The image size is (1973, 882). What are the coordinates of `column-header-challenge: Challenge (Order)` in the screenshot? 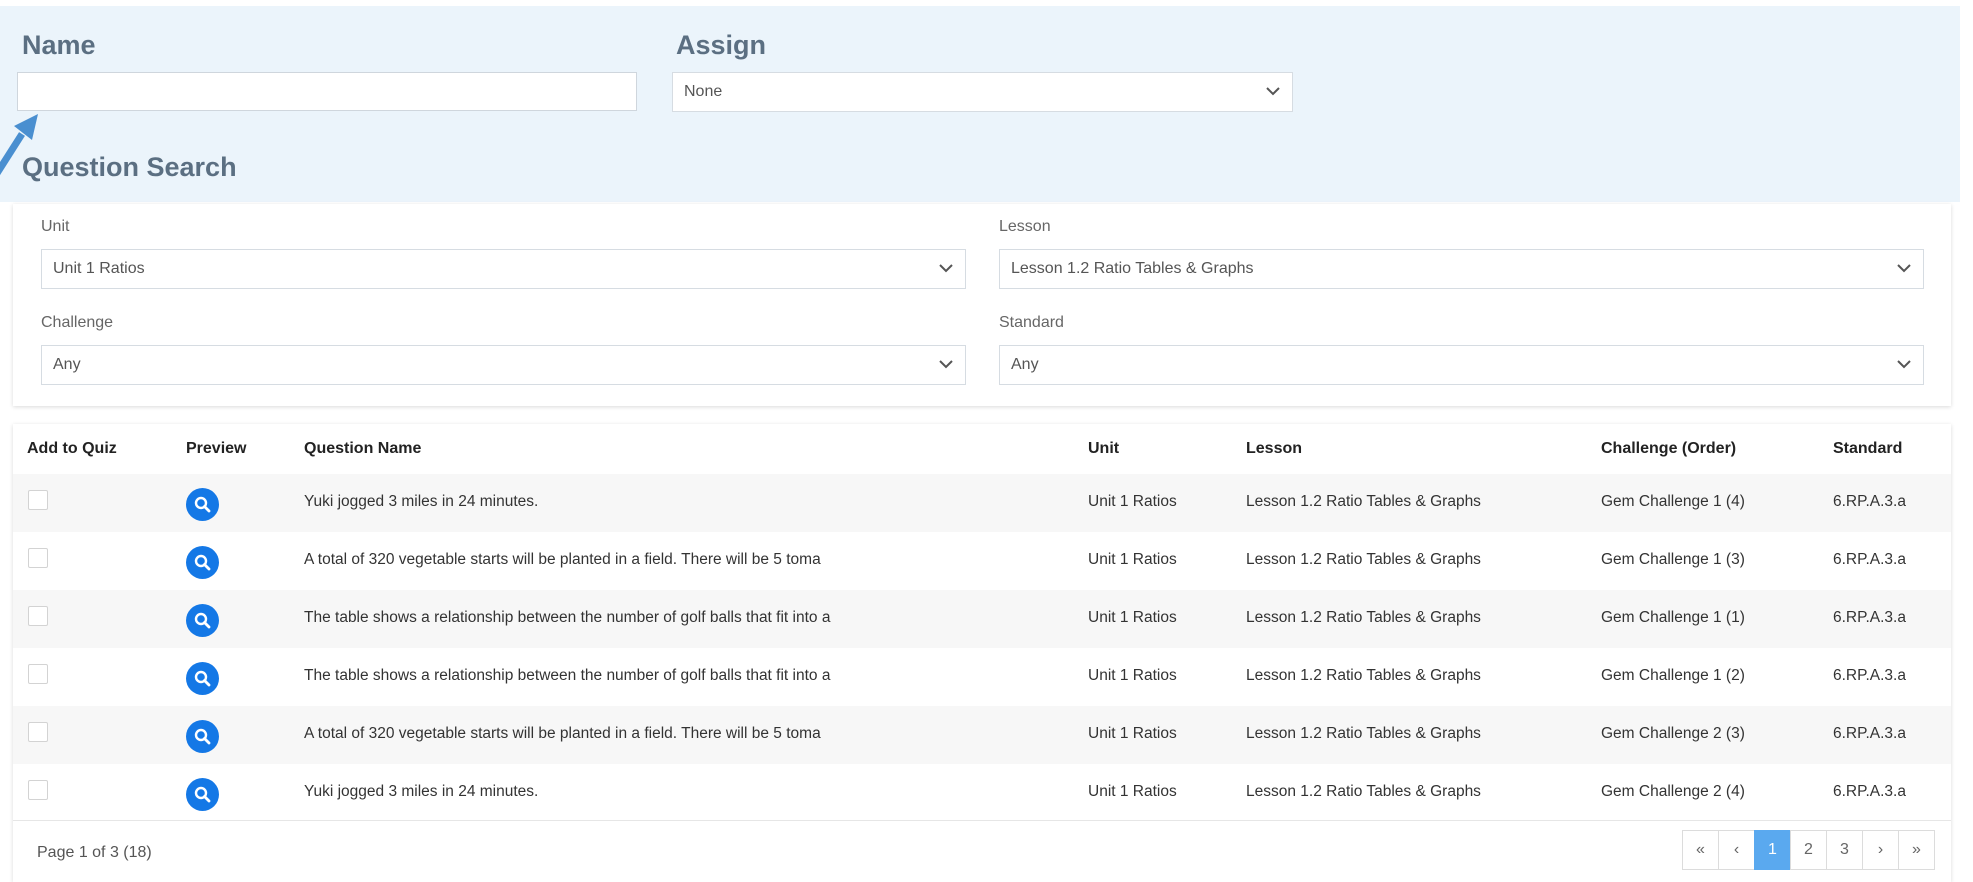 It's located at (1669, 448).